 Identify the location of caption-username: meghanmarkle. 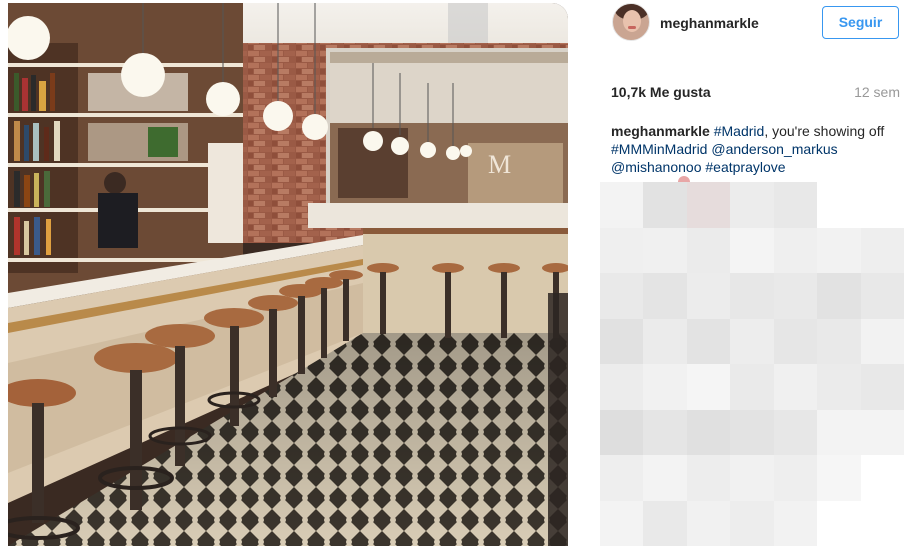
(660, 131).